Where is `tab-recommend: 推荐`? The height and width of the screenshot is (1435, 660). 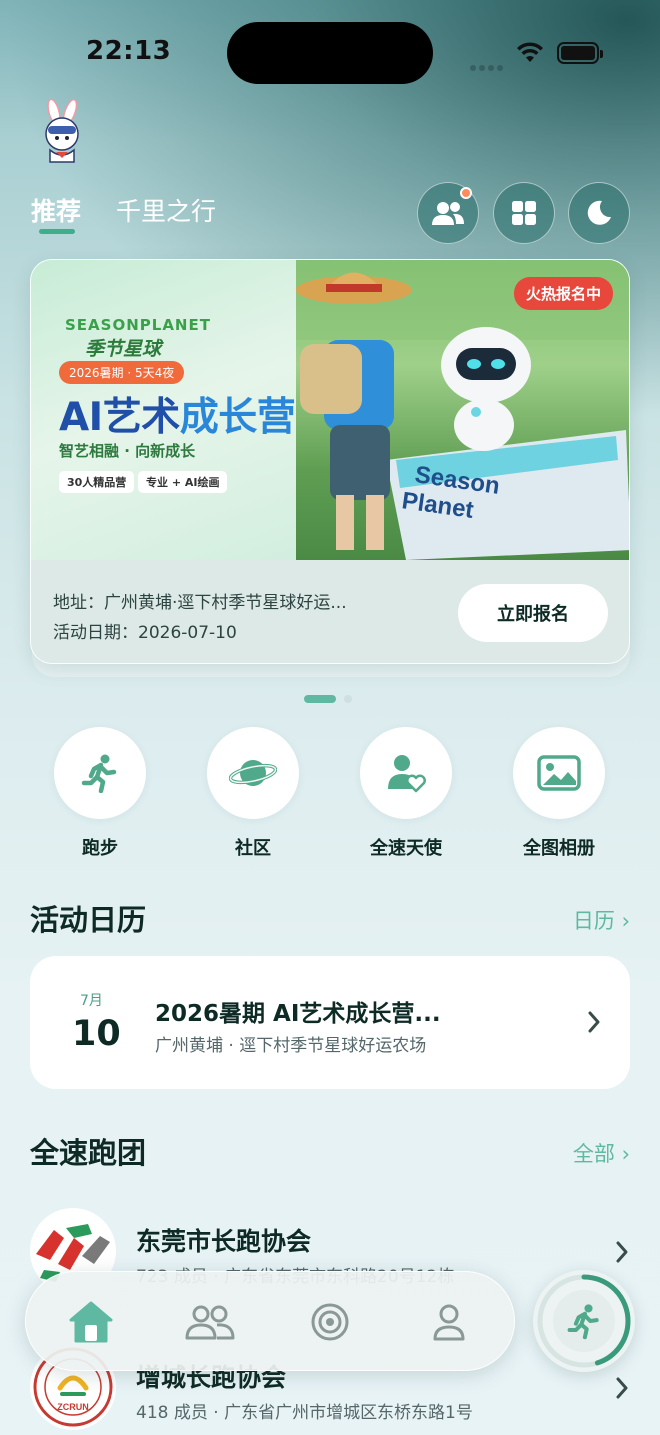 tab-recommend: 推荐 is located at coordinates (56, 210).